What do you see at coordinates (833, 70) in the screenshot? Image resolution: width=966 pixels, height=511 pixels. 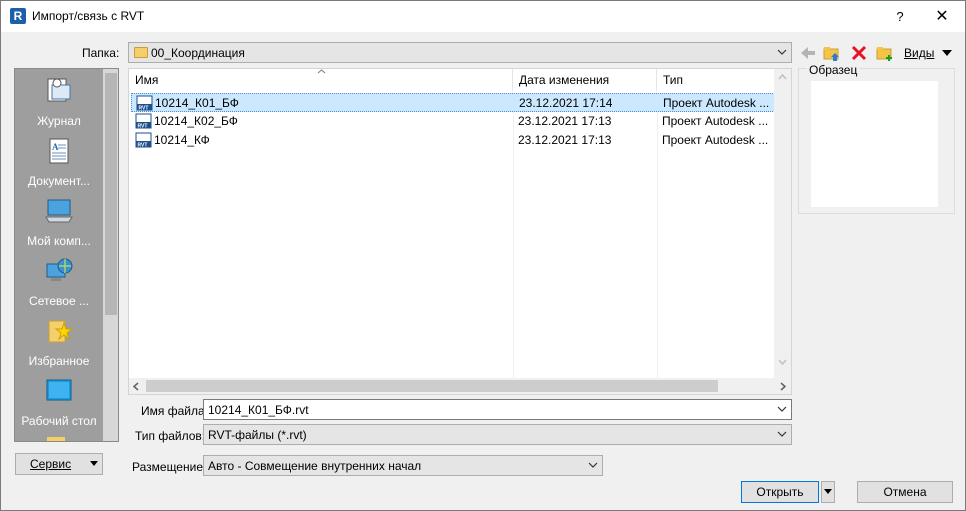 I see `preview-label: Образец` at bounding box center [833, 70].